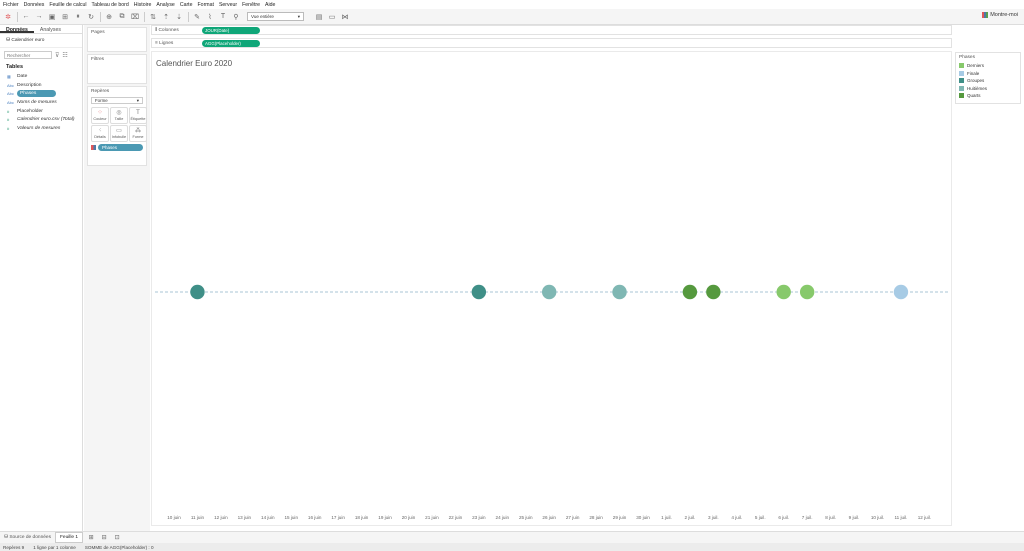 The image size is (1024, 551). Describe the element at coordinates (385, 517) in the screenshot. I see `x-tick-label: 19 juin` at that location.